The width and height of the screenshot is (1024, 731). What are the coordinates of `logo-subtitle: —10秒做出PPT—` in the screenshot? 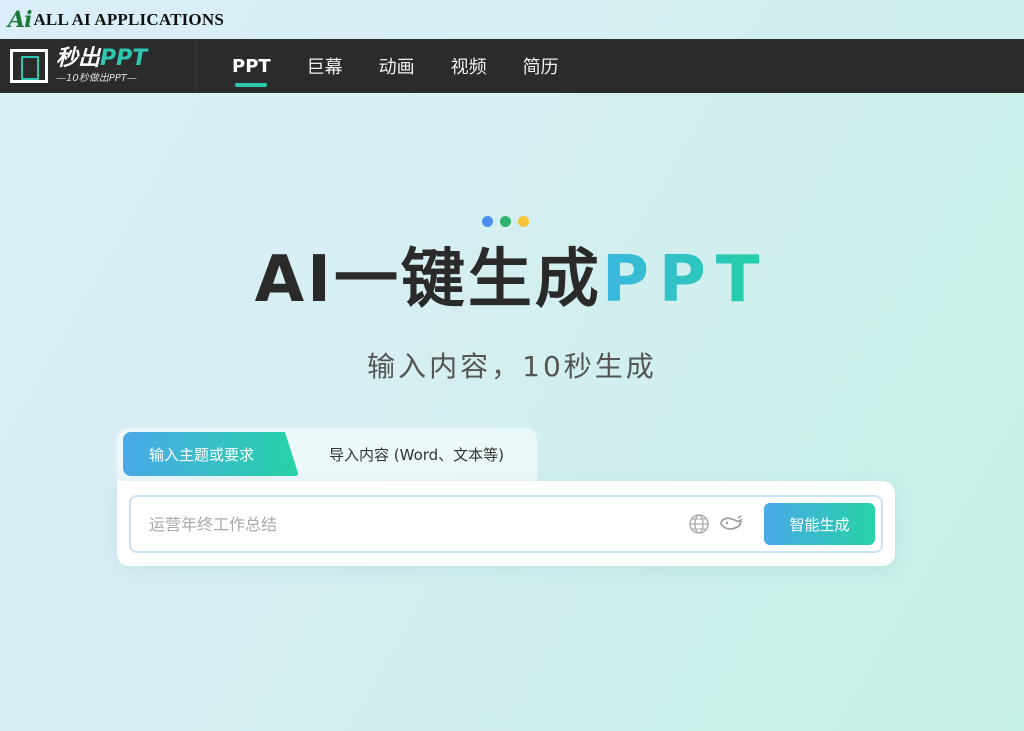 It's located at (96, 78).